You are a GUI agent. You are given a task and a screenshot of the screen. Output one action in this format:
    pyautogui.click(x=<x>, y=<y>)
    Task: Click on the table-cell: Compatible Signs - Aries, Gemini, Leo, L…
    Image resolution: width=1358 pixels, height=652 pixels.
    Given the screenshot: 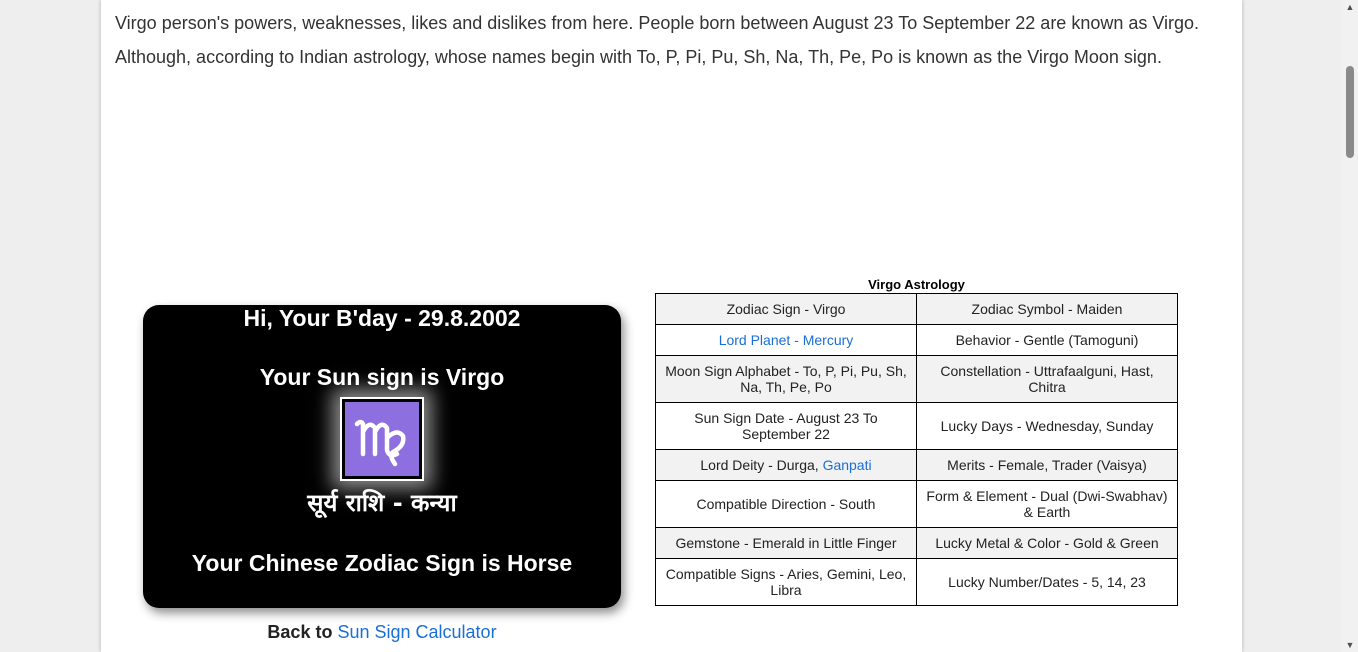 What is the action you would take?
    pyautogui.click(x=786, y=582)
    